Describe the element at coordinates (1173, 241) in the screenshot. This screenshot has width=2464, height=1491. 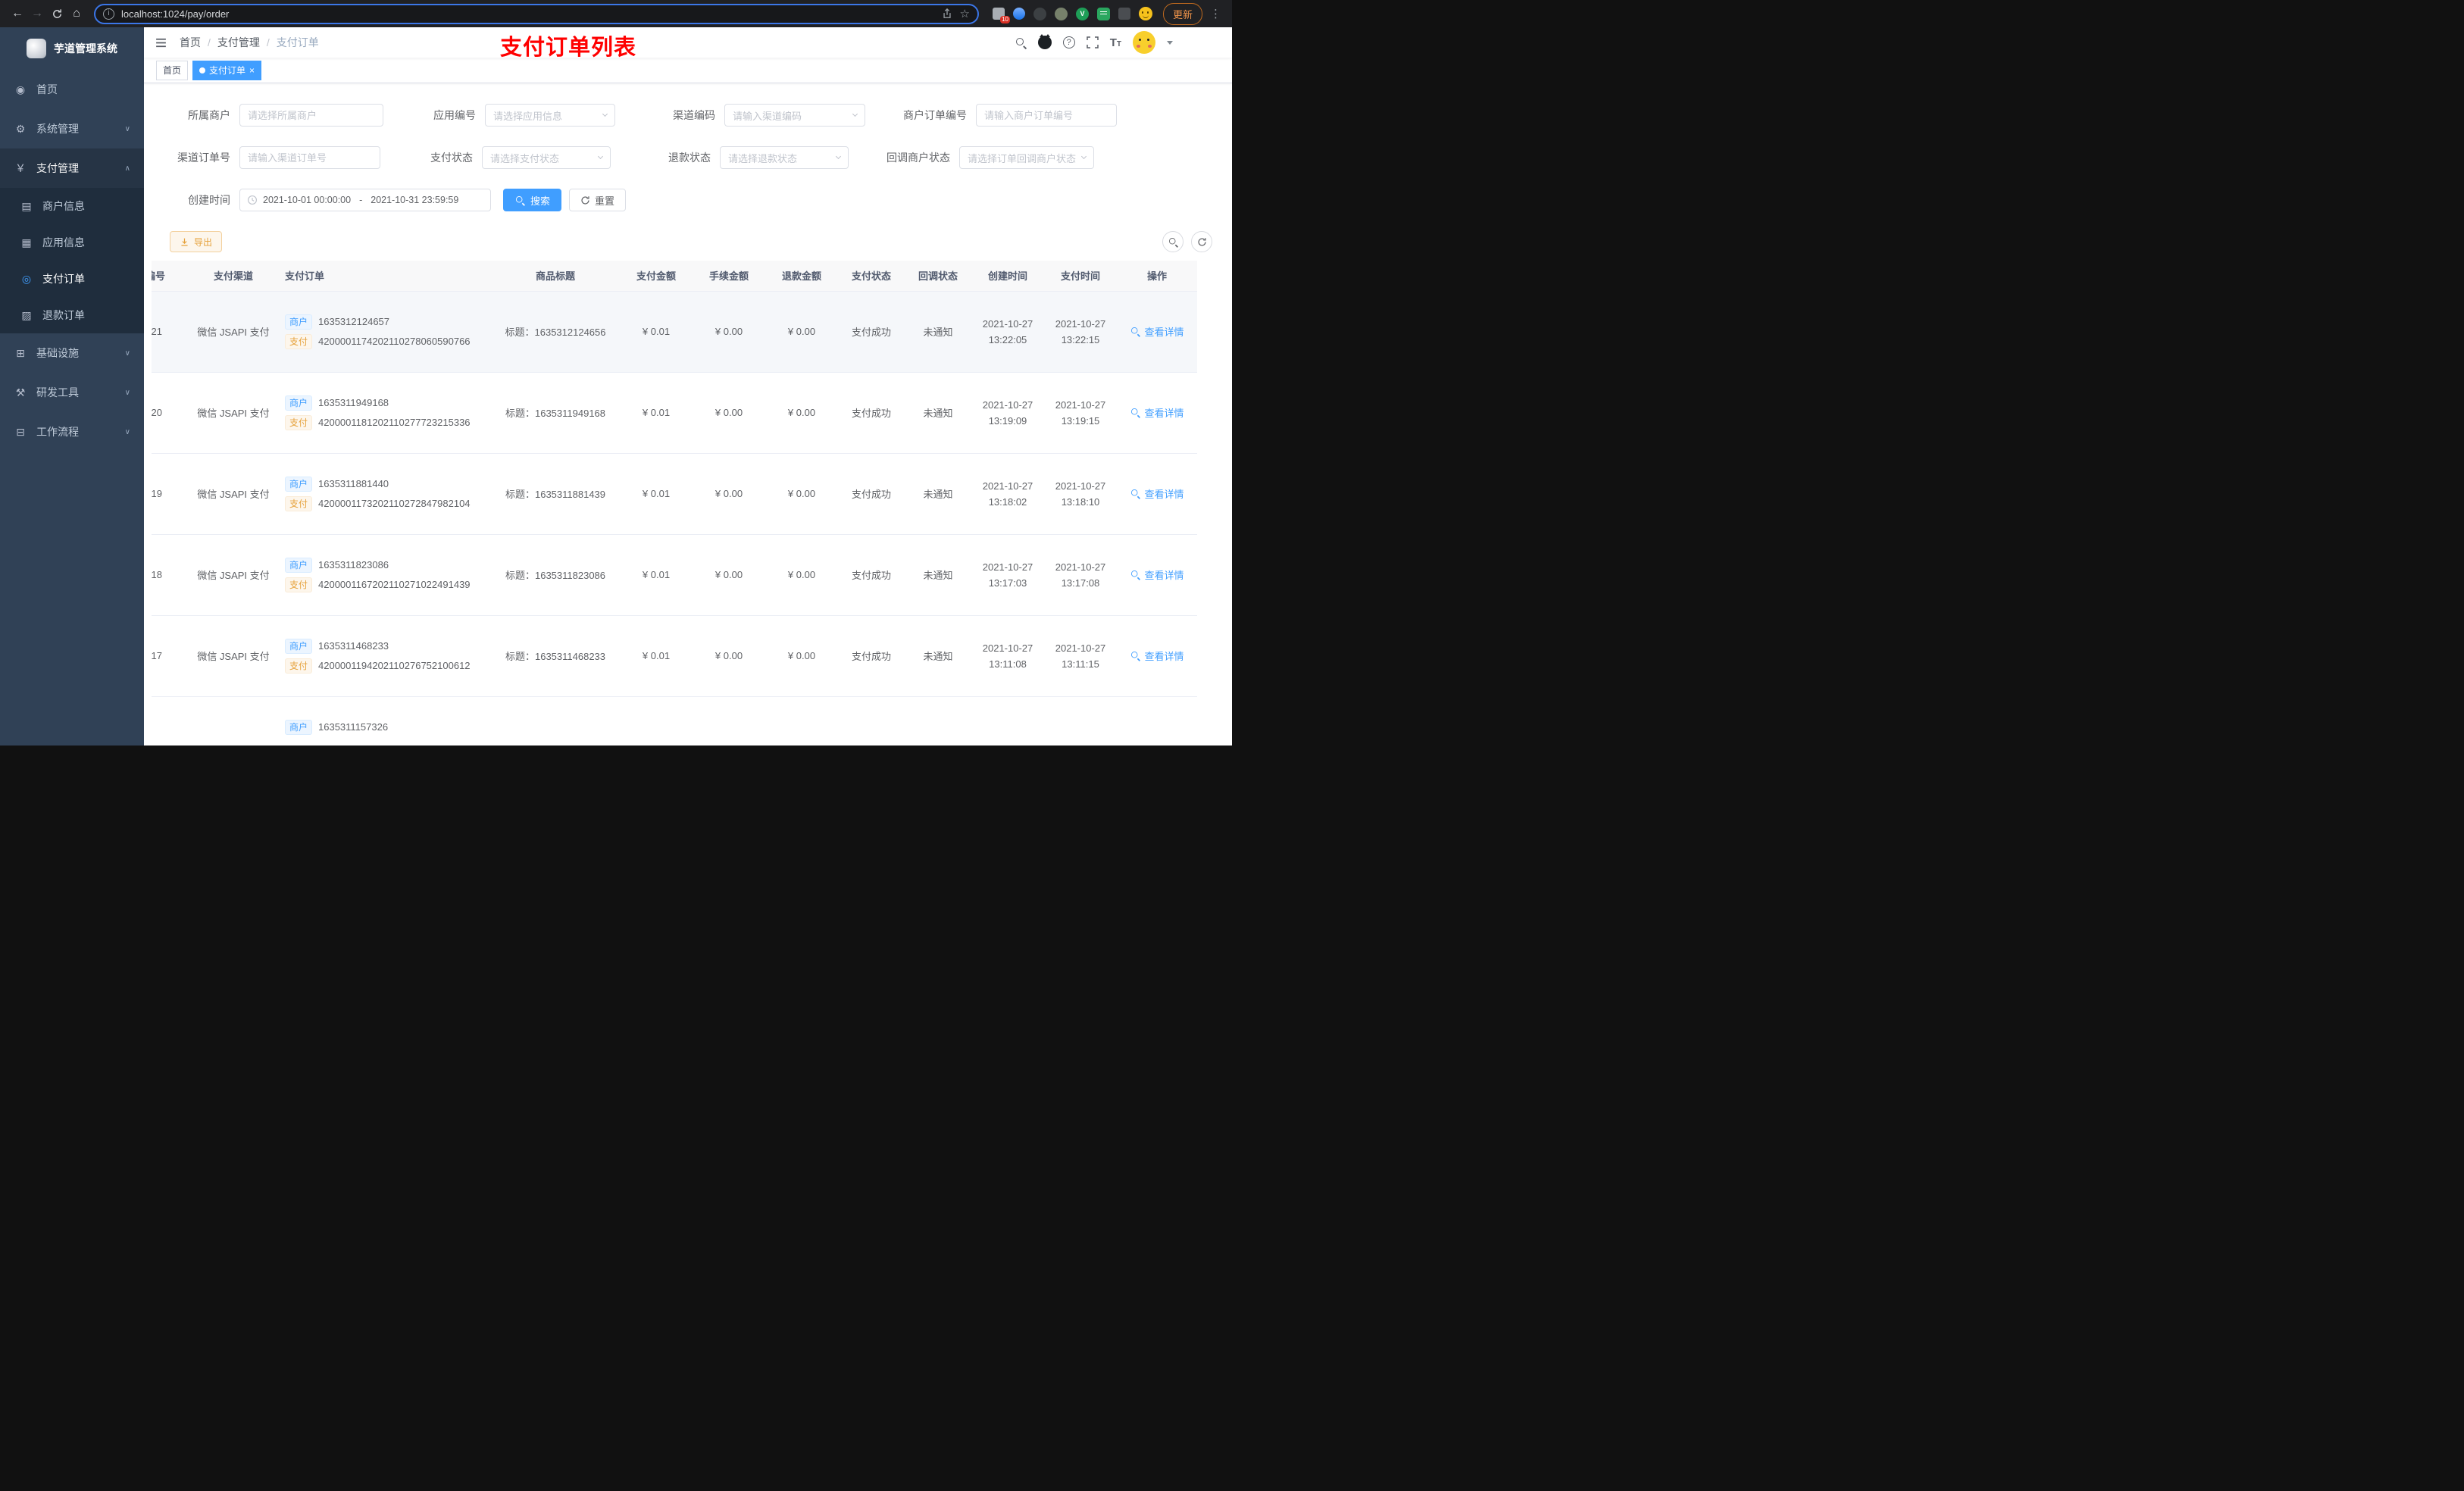
I see `toggle-search-button` at that location.